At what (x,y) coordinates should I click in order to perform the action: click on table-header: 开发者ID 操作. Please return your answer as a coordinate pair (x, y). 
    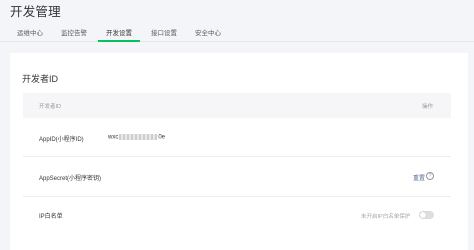
    Looking at the image, I should click on (237, 105).